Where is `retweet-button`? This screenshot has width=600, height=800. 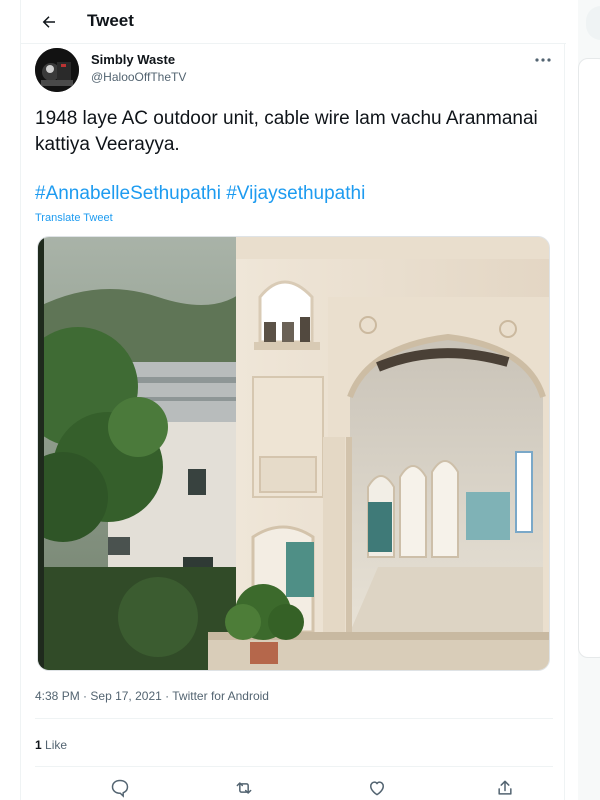 retweet-button is located at coordinates (244, 788).